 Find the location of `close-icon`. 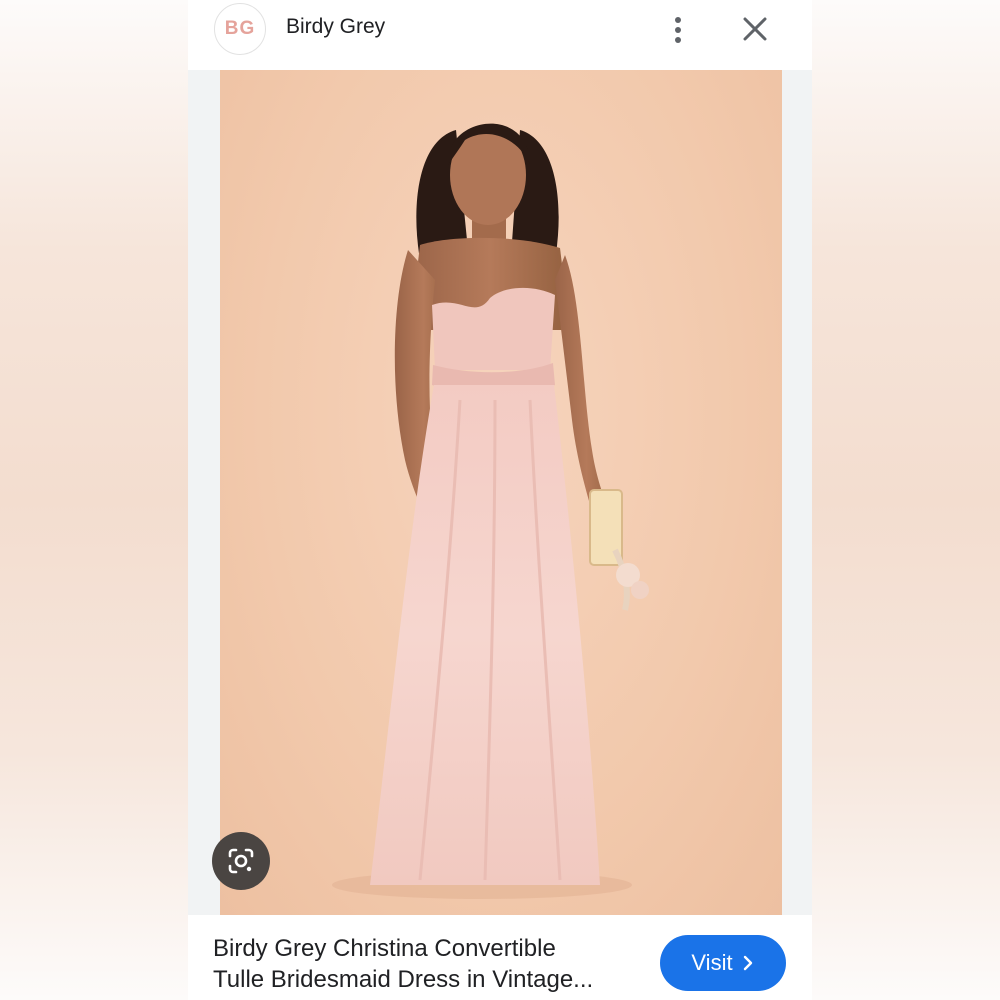

close-icon is located at coordinates (755, 29).